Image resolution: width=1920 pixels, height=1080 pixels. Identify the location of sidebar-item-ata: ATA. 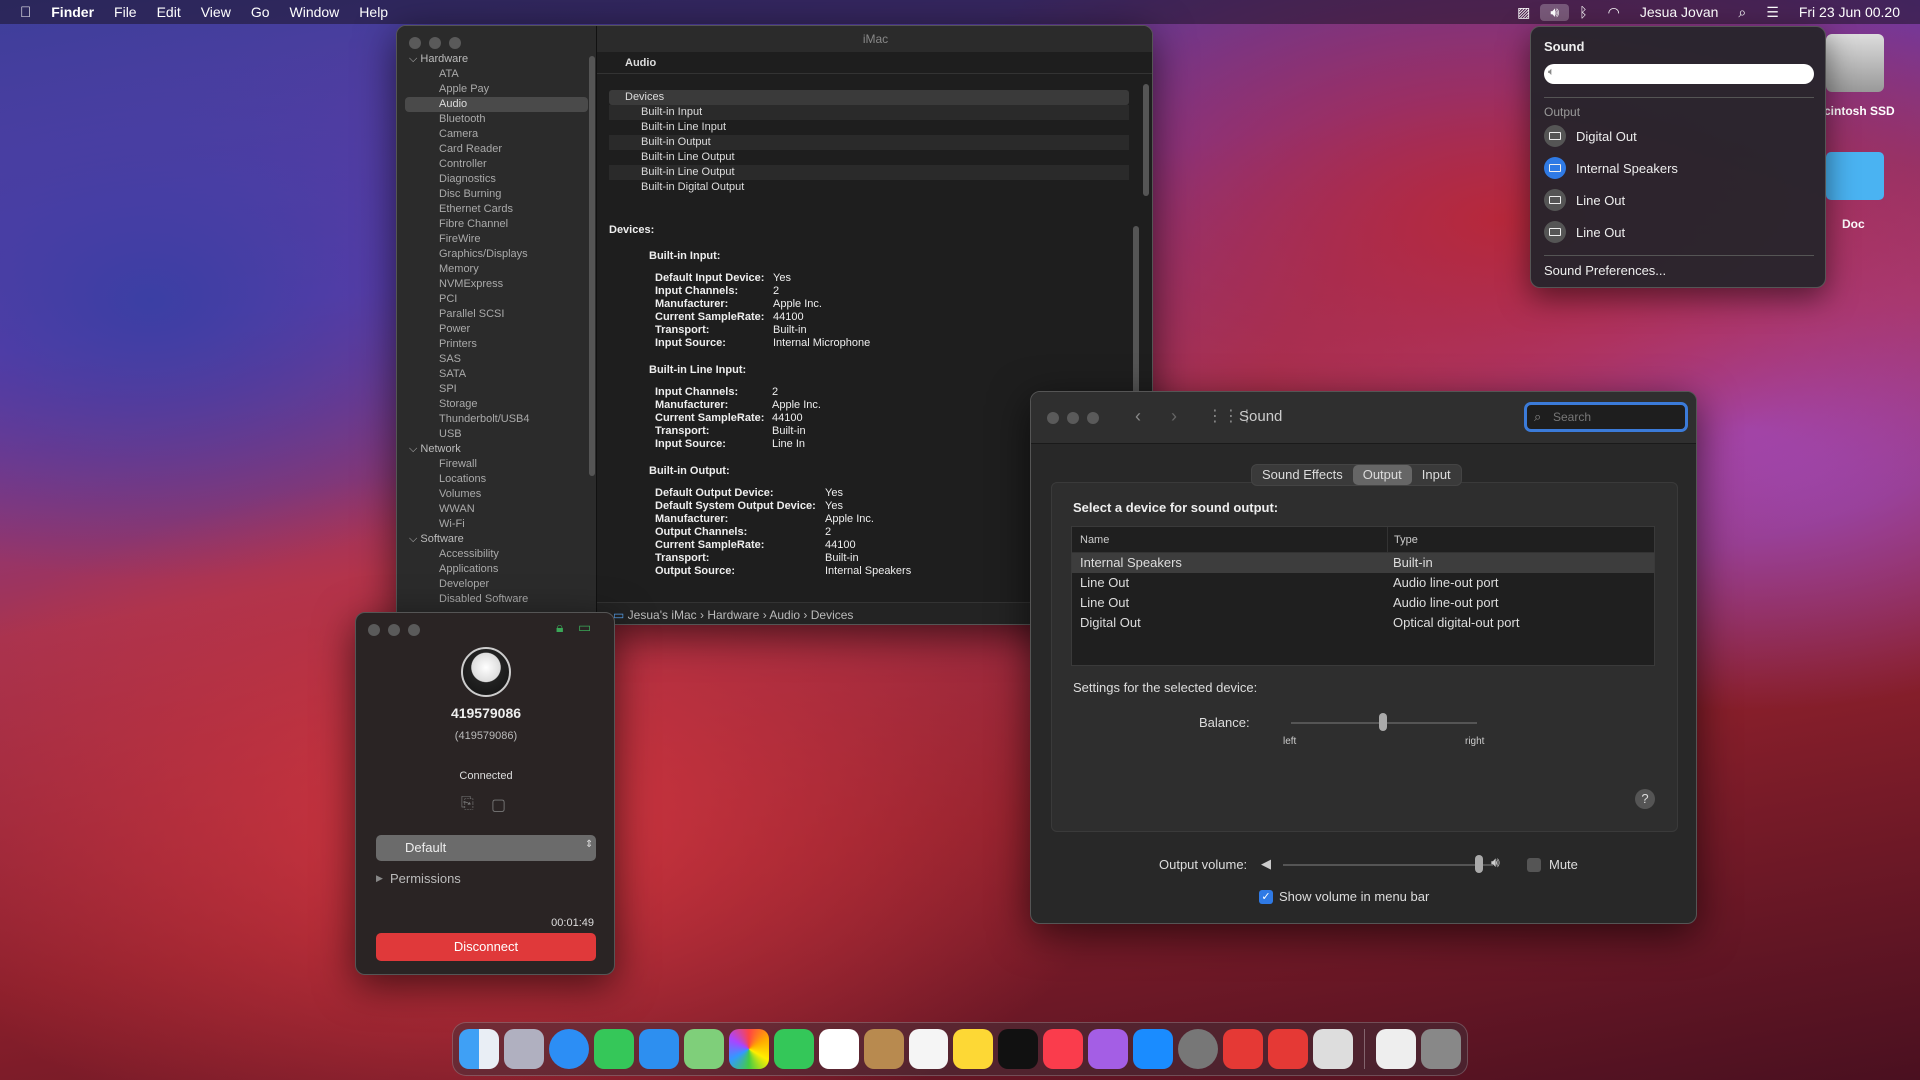
(496, 74).